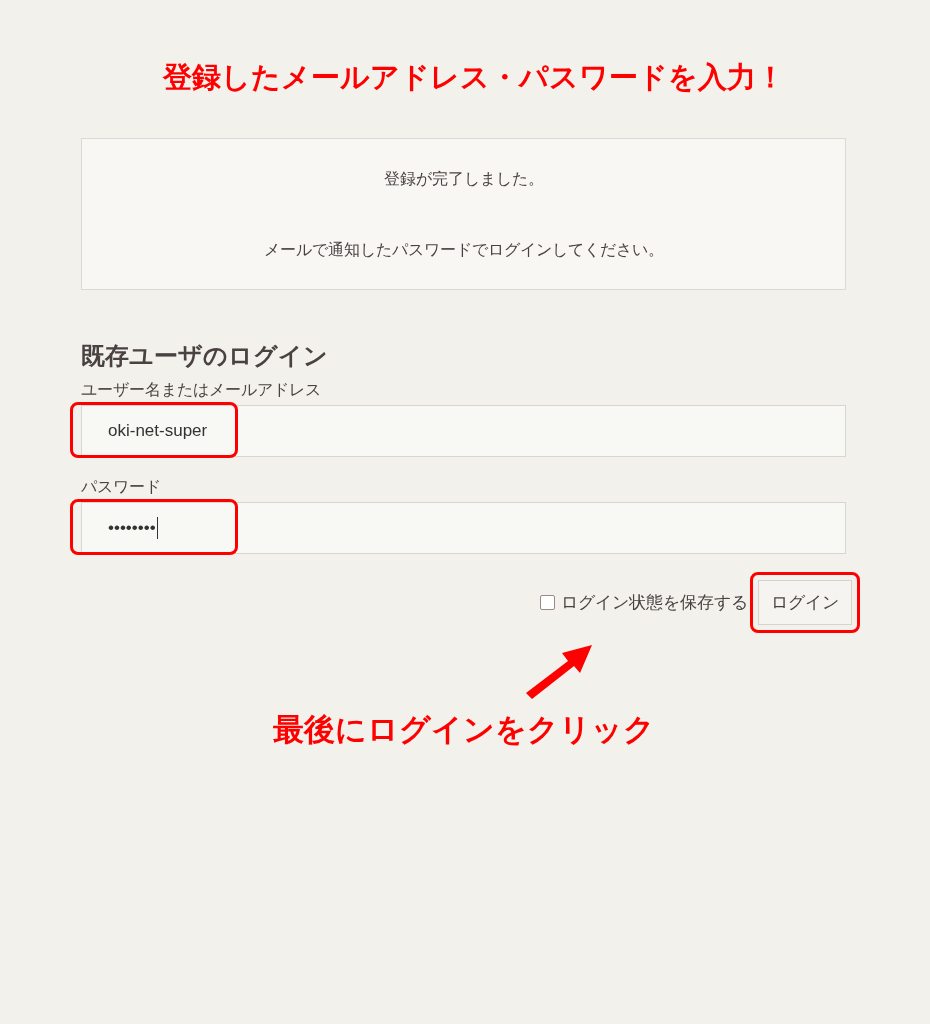  I want to click on field-label: パスワード, so click(121, 487).